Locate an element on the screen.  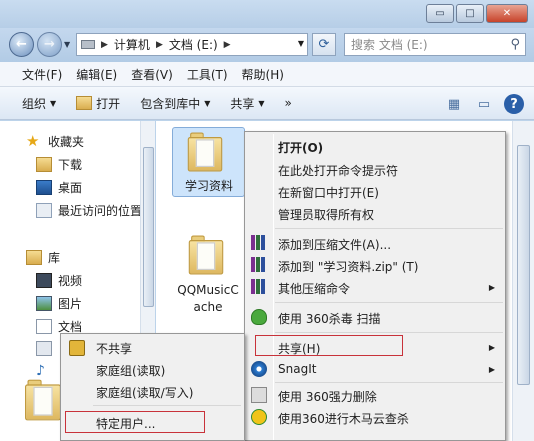
nav-music: ♪ is located at coordinates (47, 371).